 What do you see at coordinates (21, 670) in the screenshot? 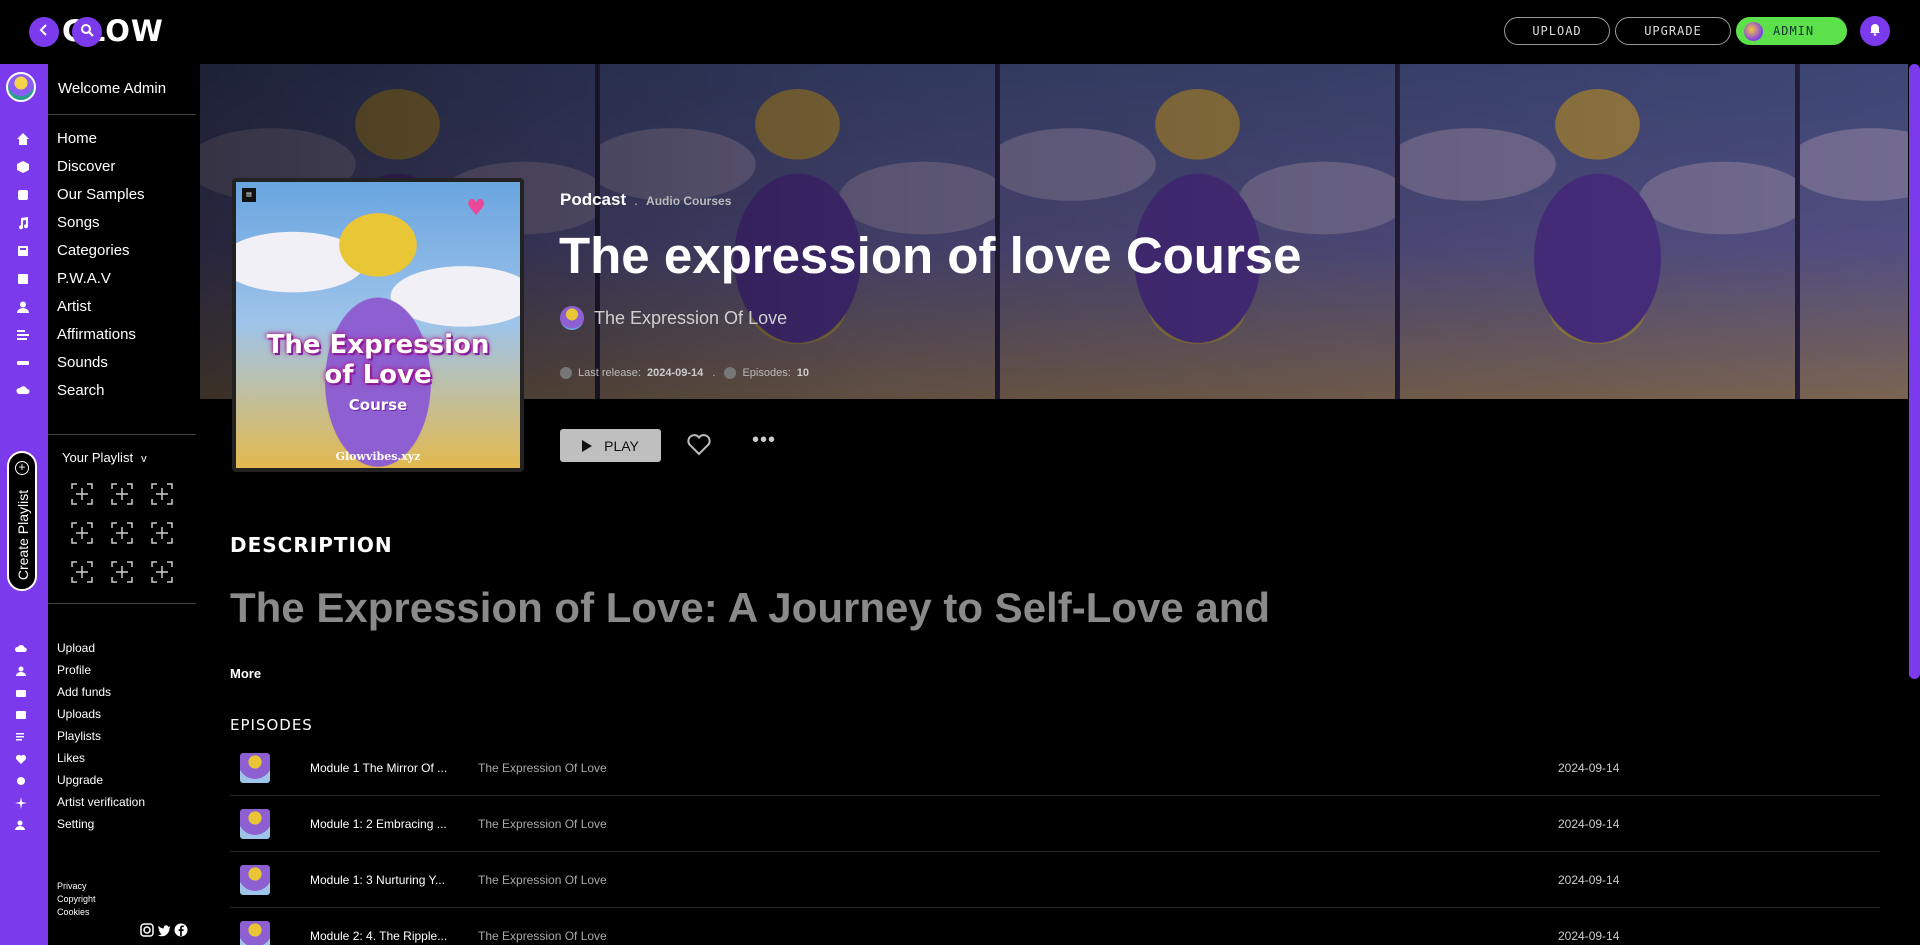
I see `profile-icon` at bounding box center [21, 670].